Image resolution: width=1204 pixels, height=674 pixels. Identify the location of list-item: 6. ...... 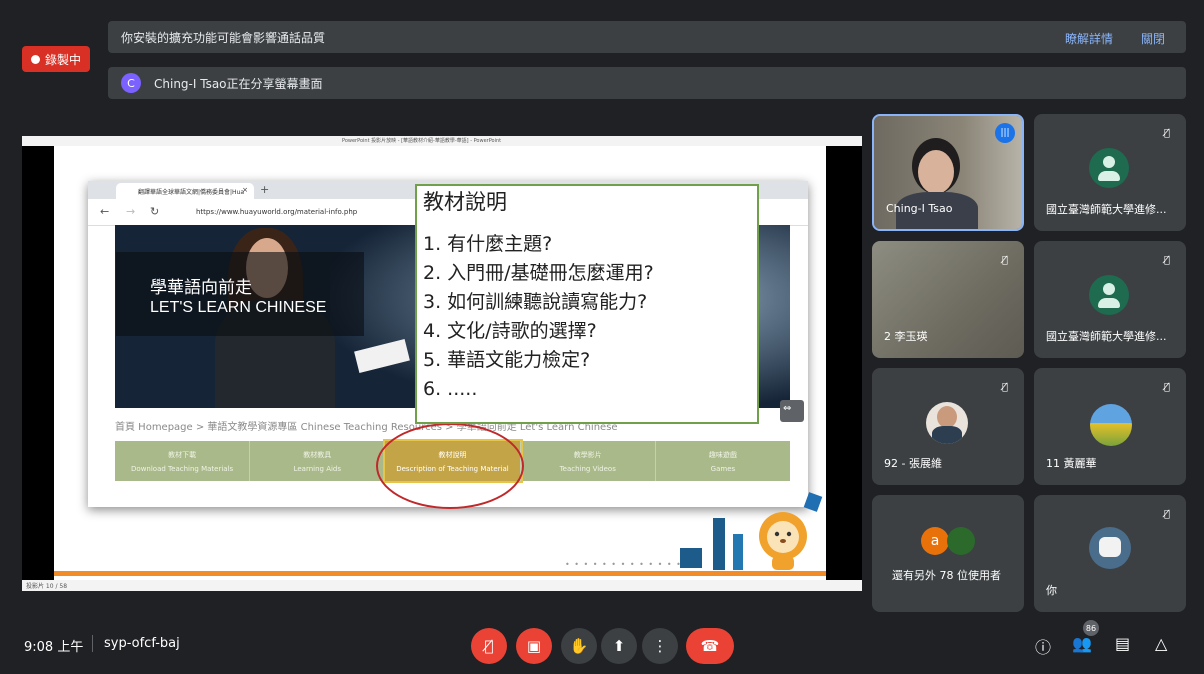
(450, 389).